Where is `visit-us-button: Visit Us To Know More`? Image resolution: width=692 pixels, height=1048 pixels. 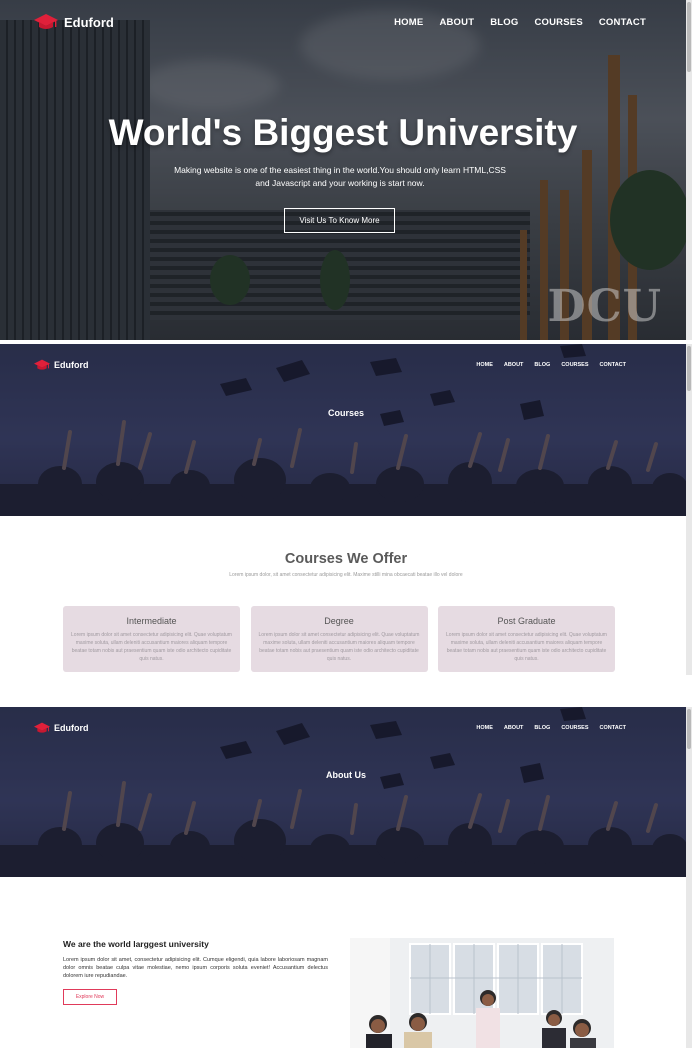
visit-us-button: Visit Us To Know More is located at coordinates (339, 220).